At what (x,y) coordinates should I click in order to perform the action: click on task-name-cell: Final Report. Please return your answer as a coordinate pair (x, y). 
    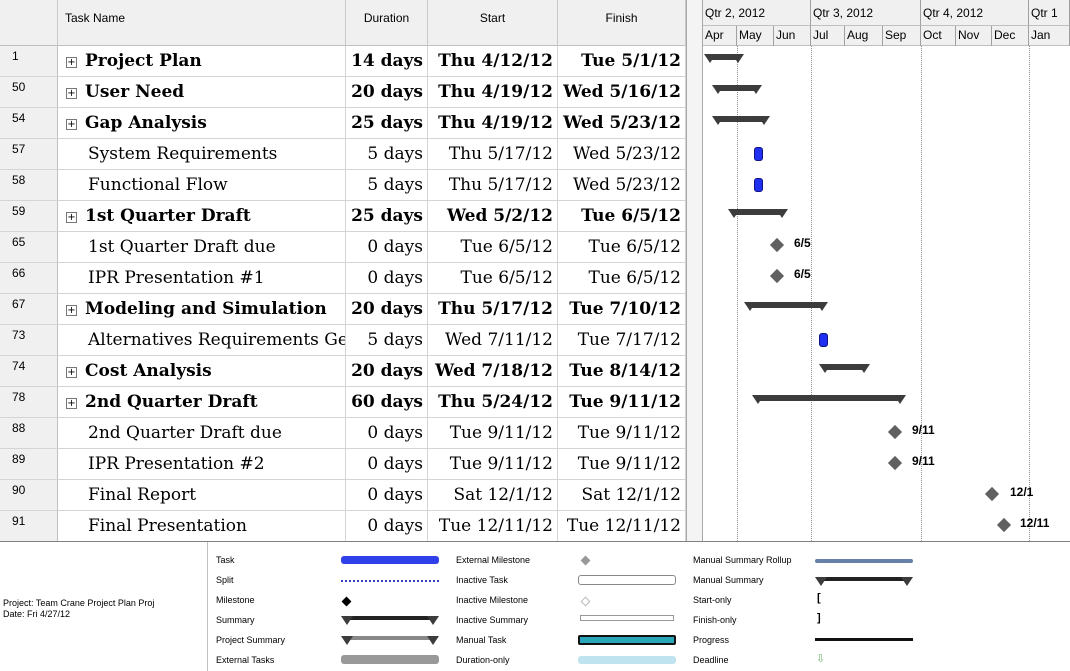
    Looking at the image, I should click on (202, 495).